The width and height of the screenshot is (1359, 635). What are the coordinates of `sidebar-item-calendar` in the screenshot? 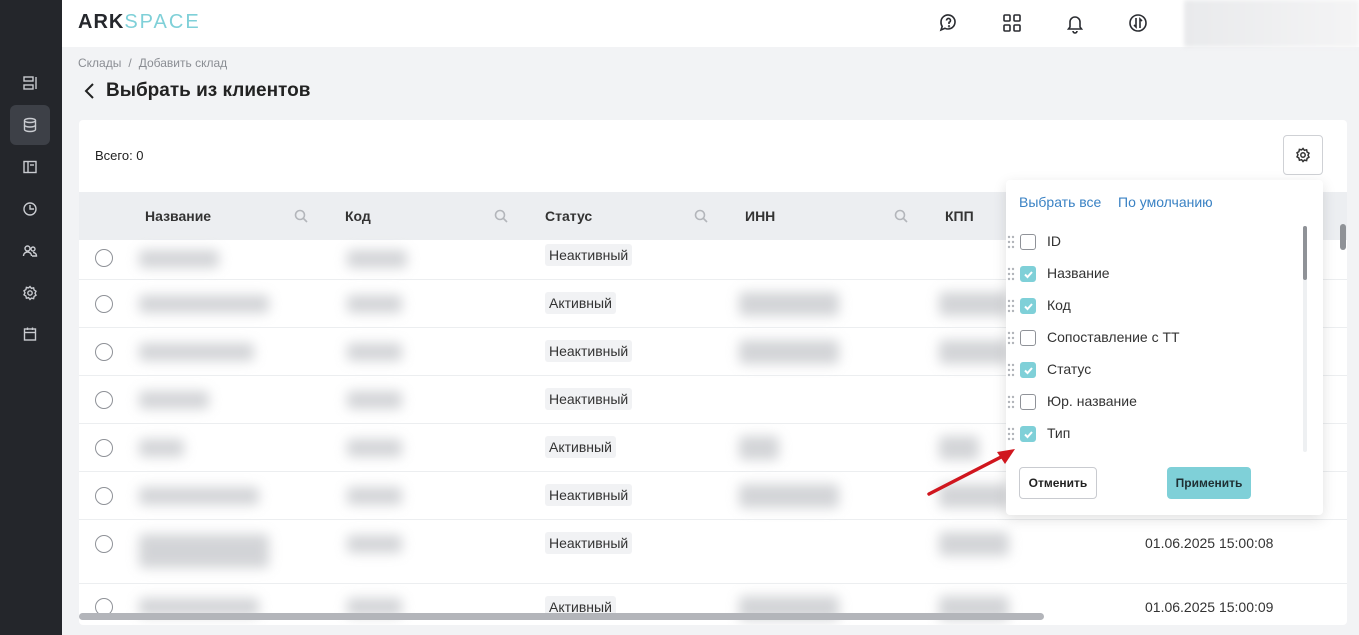 It's located at (30, 334).